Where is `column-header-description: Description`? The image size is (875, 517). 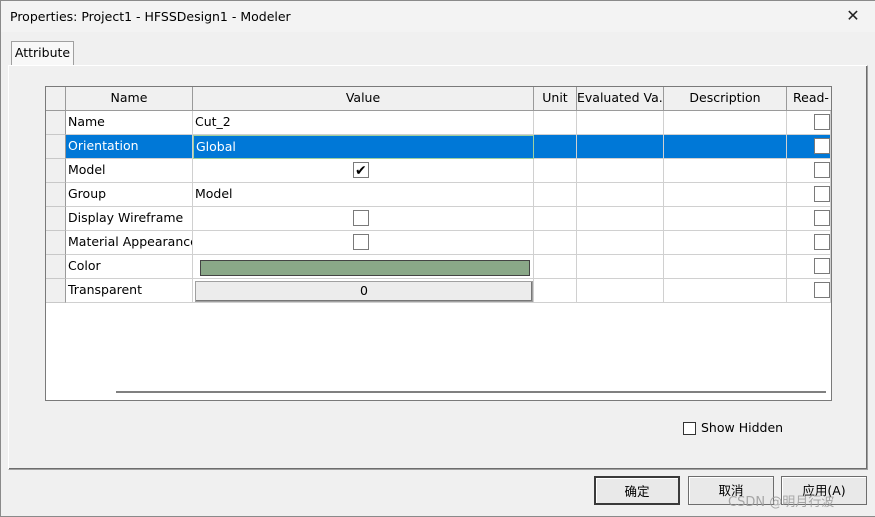
column-header-description: Description is located at coordinates (725, 99).